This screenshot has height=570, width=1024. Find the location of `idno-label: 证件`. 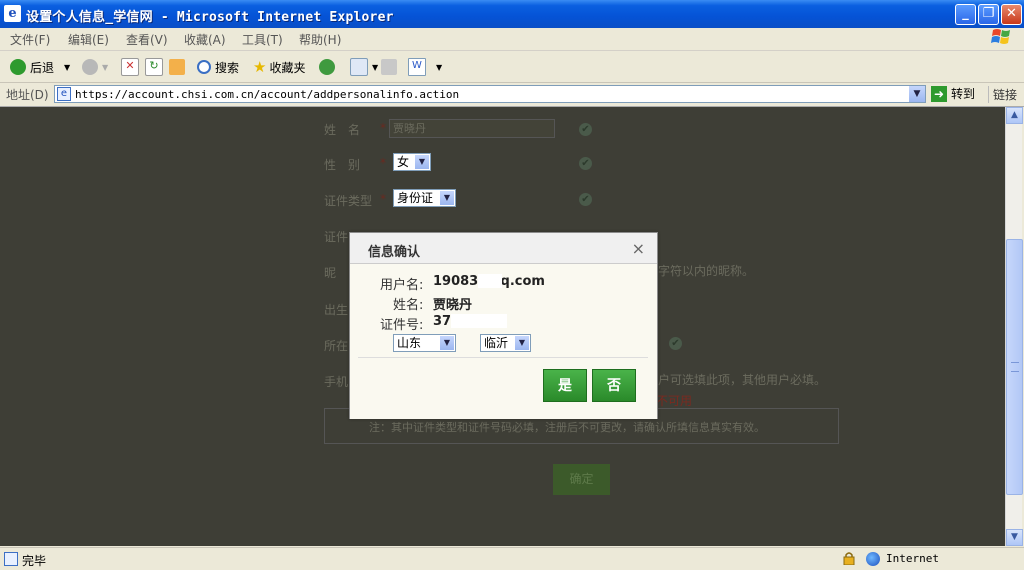

idno-label: 证件 is located at coordinates (336, 237).